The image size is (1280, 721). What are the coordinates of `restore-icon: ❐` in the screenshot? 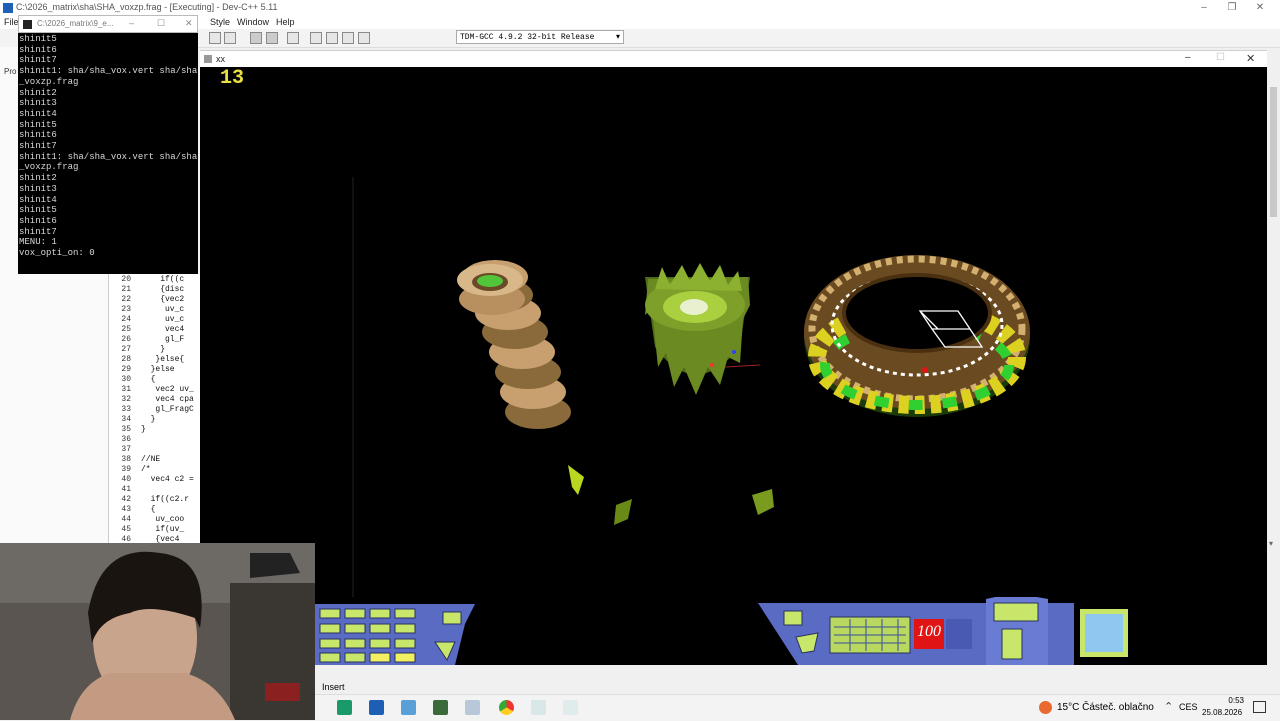 It's located at (1232, 8).